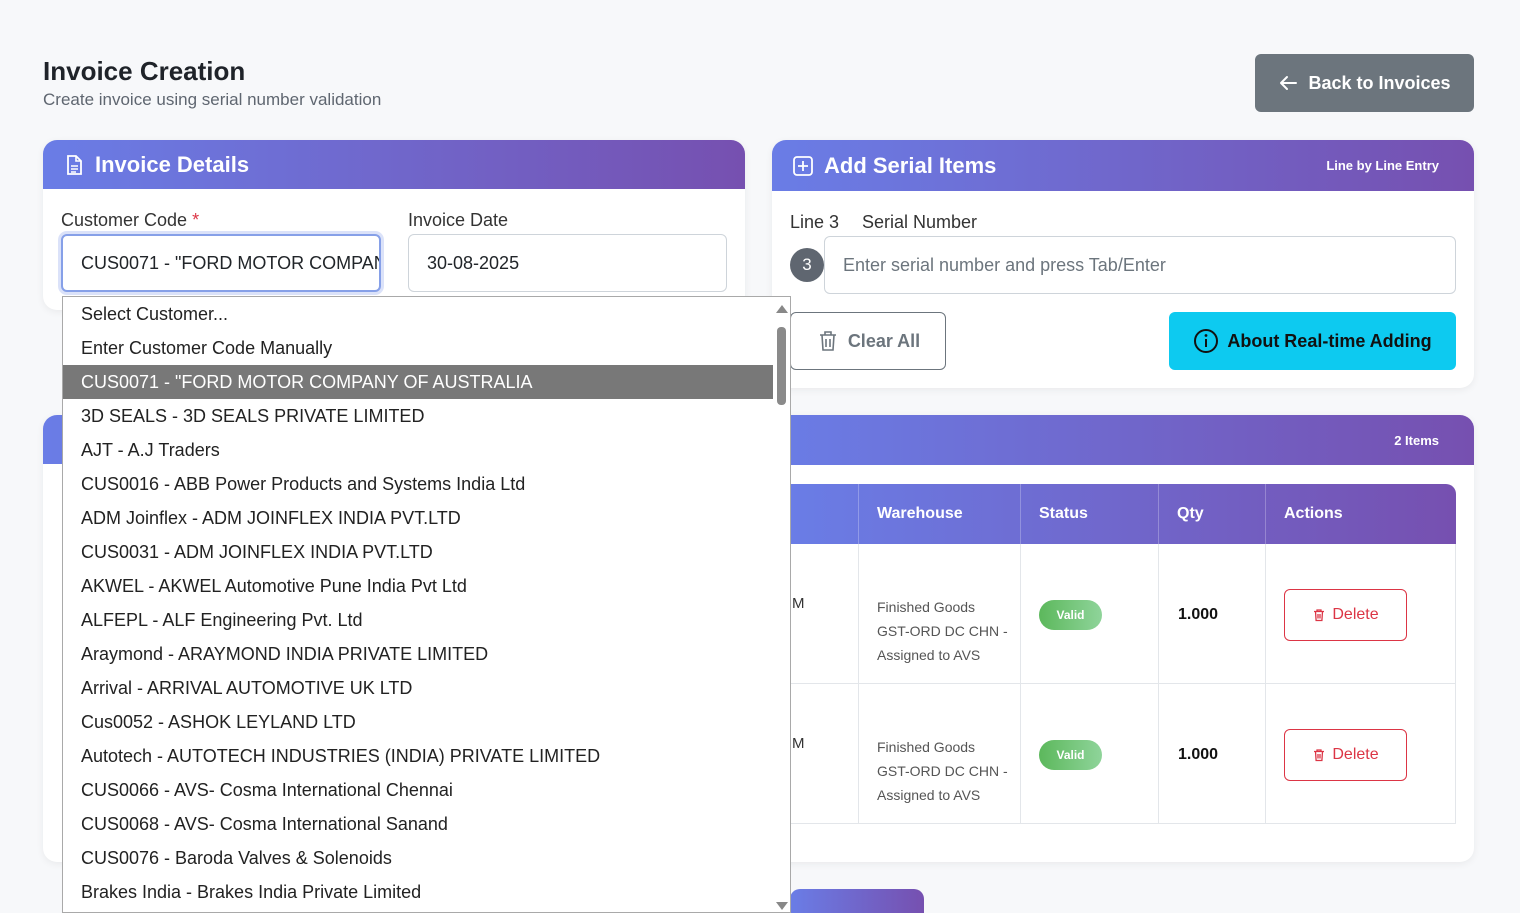  Describe the element at coordinates (1211, 514) in the screenshot. I see `column-header-qty: Qty` at that location.